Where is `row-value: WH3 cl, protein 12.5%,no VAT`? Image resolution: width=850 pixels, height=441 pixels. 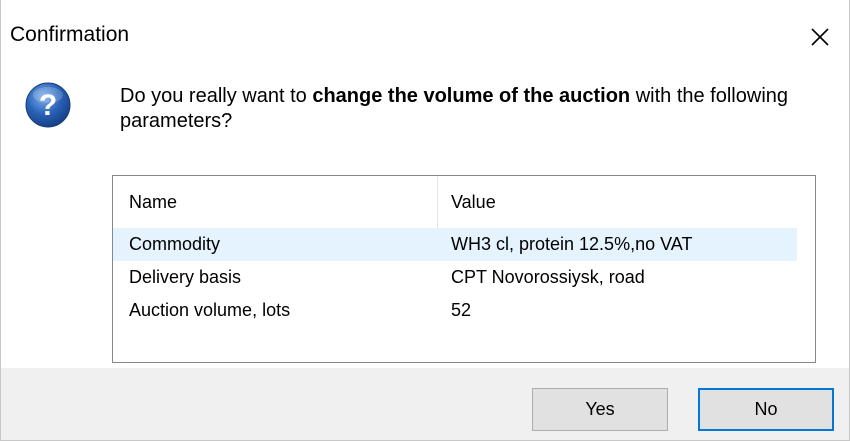
row-value: WH3 cl, protein 12.5%,no VAT is located at coordinates (572, 244).